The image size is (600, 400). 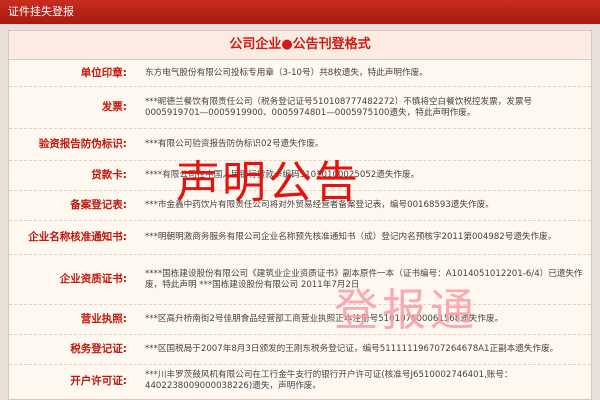 I want to click on top-bar: 证件挂失登报, so click(x=300, y=12).